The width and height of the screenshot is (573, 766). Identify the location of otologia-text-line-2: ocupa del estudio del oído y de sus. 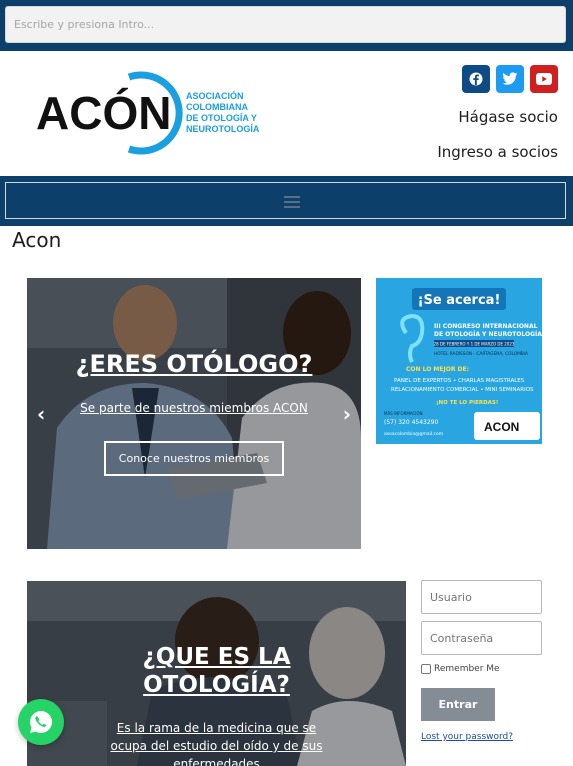
(216, 746).